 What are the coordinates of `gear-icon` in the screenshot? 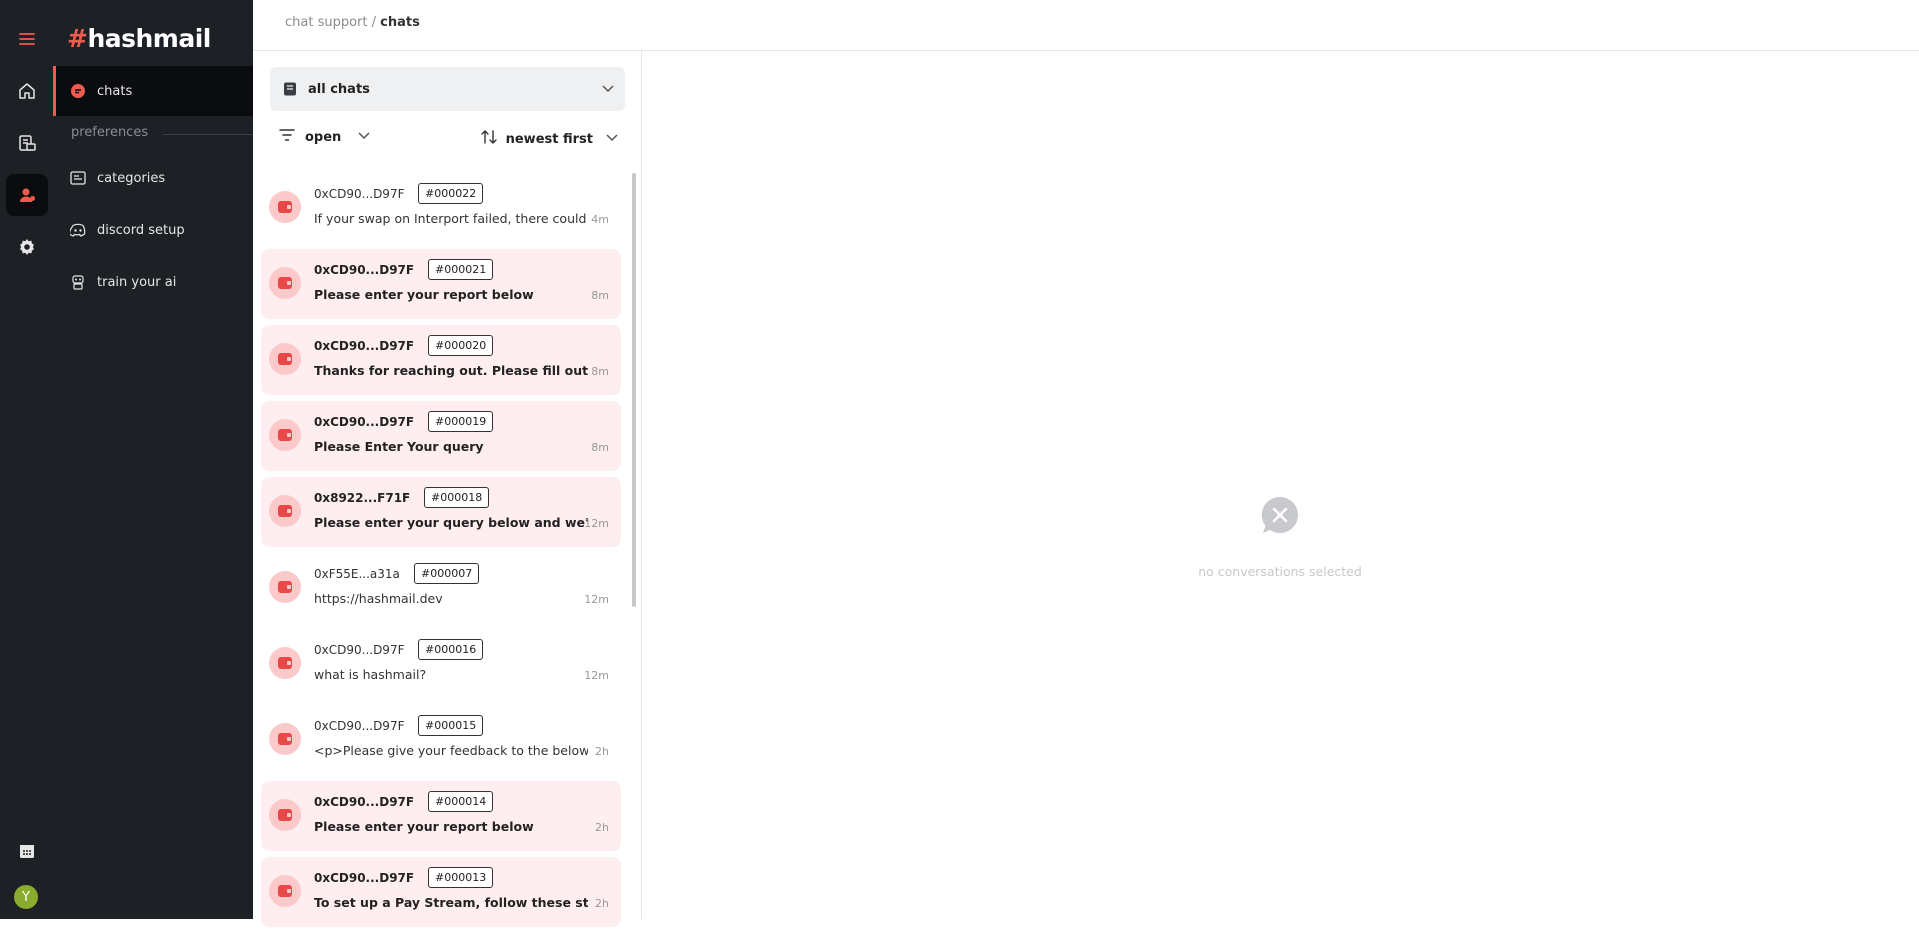 It's located at (27, 247).